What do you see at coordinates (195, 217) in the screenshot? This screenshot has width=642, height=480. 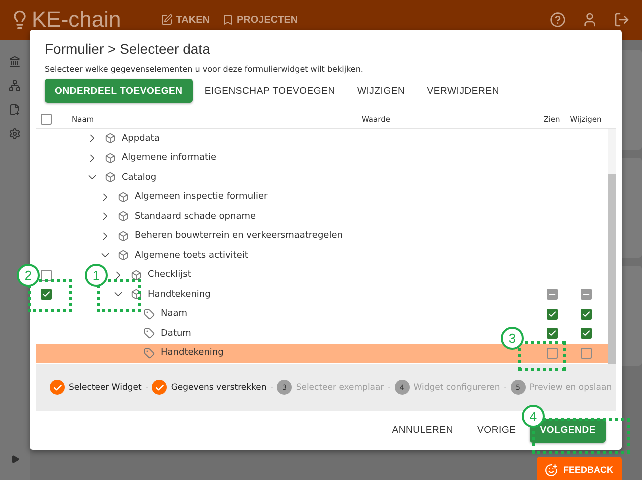 I see `tree-item-label: Standaard schade opname` at bounding box center [195, 217].